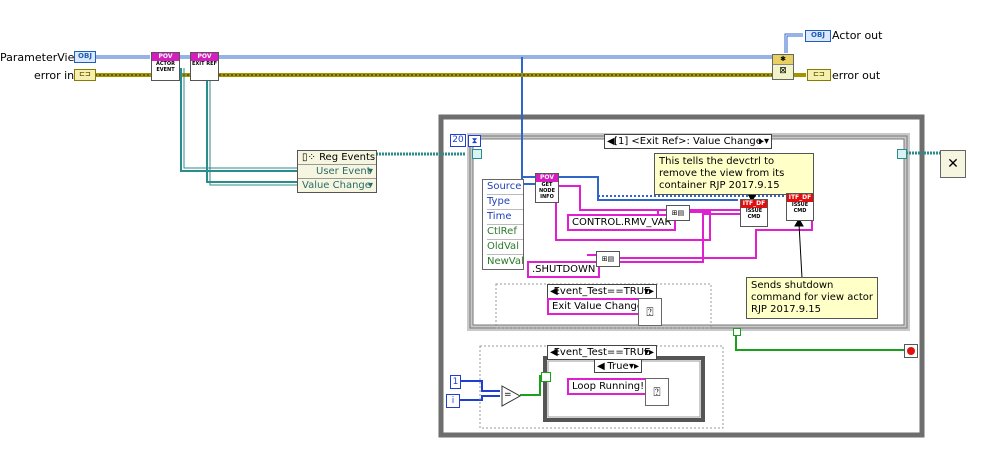 The height and width of the screenshot is (468, 998). I want to click on get-node-info-header: POV, so click(547, 178).